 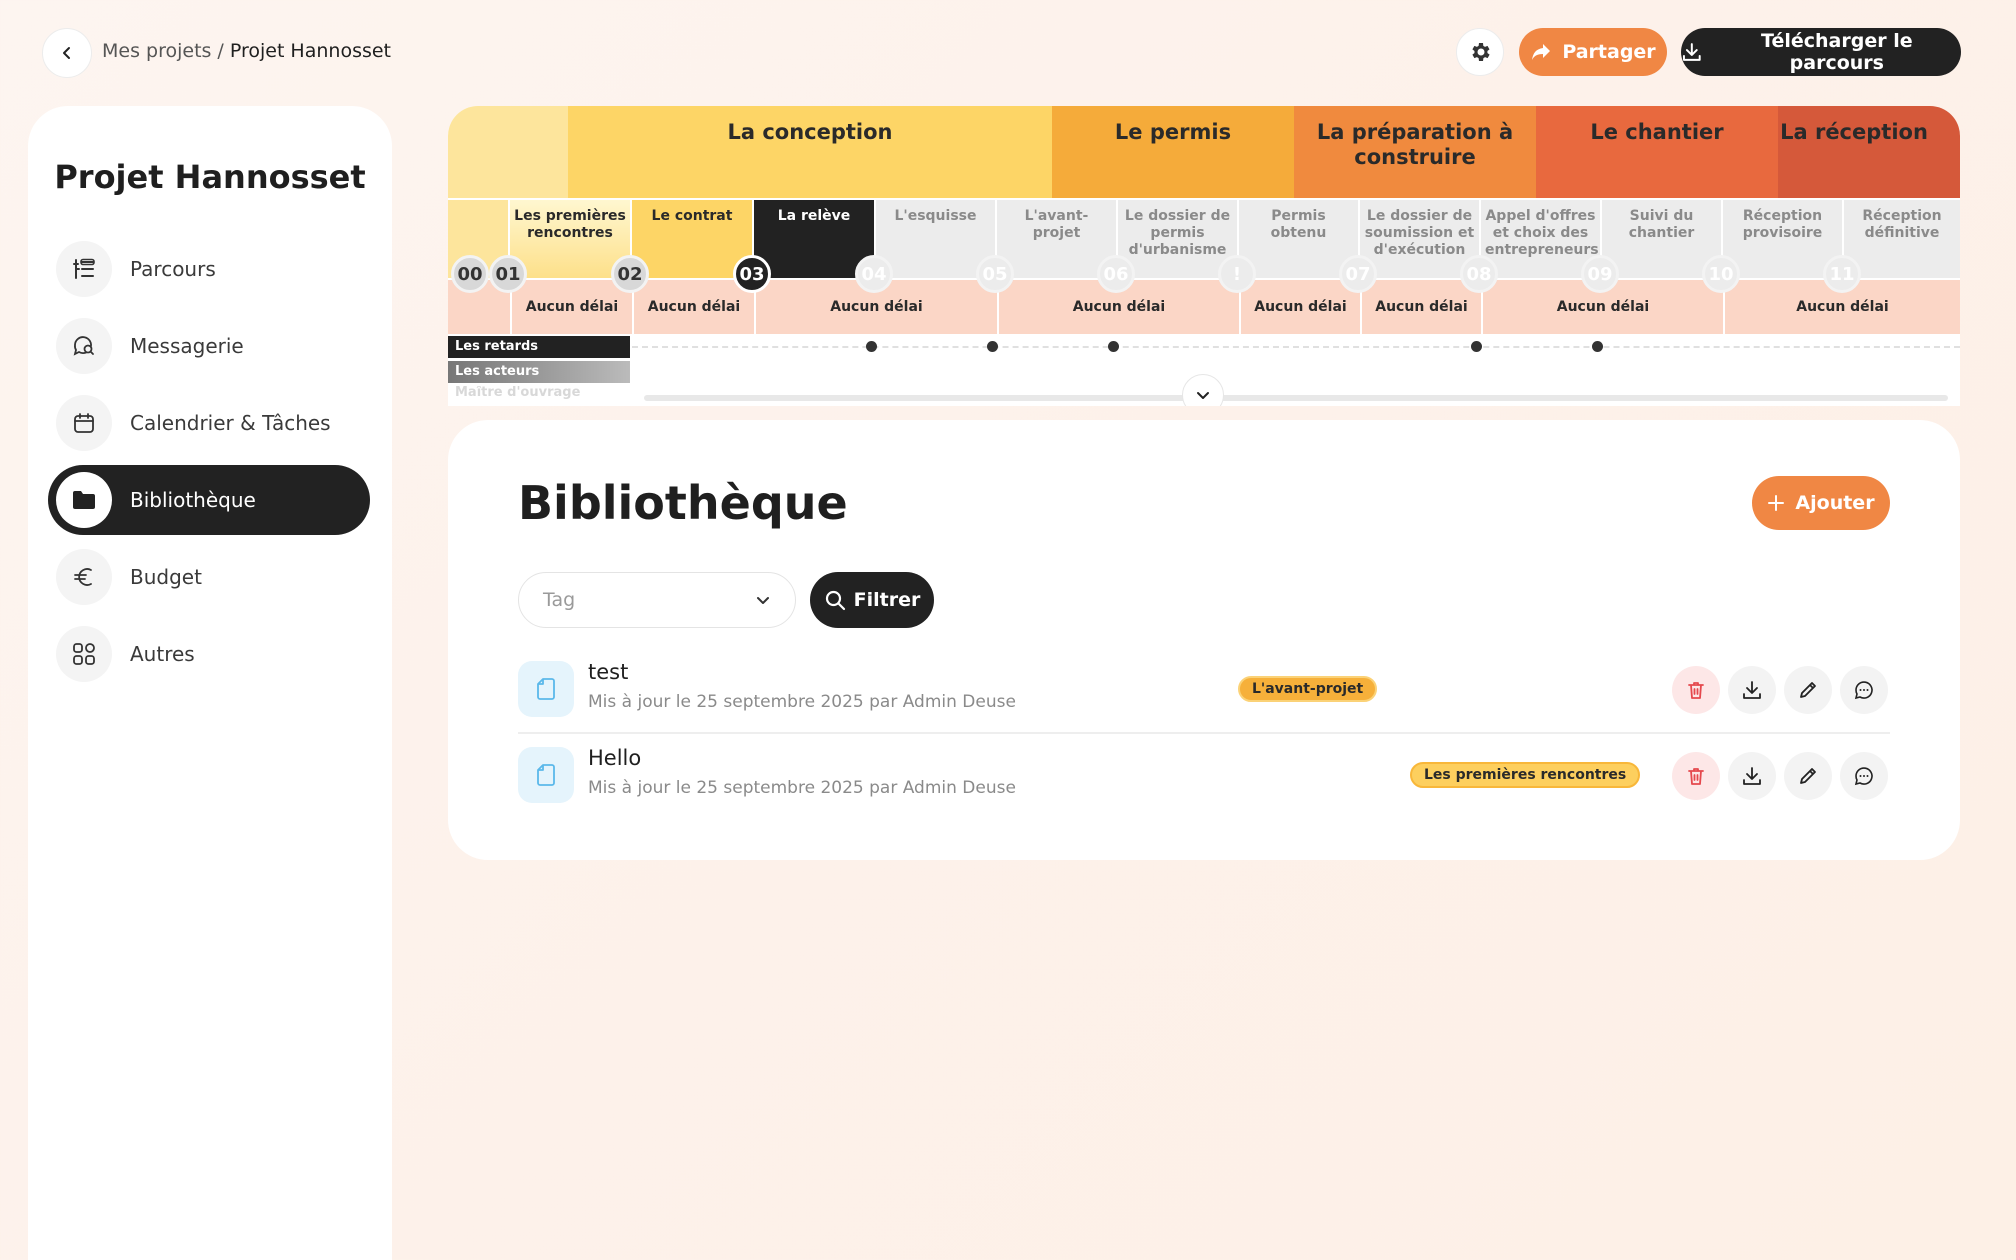 I want to click on file-name: Hello, so click(x=614, y=758).